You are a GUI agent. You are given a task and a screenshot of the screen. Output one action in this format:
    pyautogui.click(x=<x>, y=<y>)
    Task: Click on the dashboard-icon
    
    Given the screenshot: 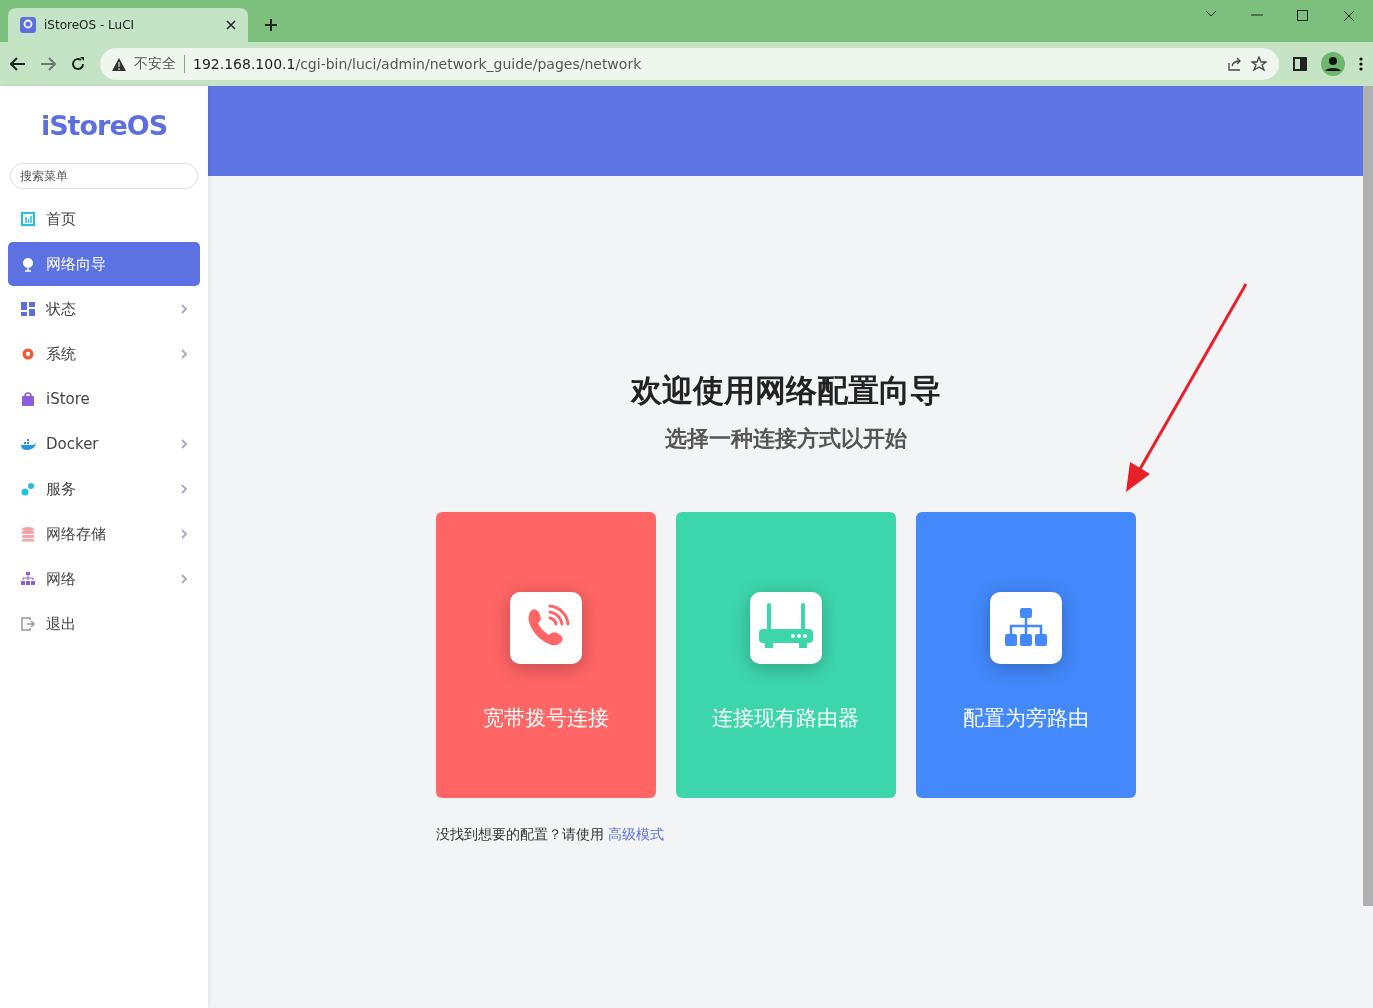 What is the action you would take?
    pyautogui.click(x=28, y=309)
    